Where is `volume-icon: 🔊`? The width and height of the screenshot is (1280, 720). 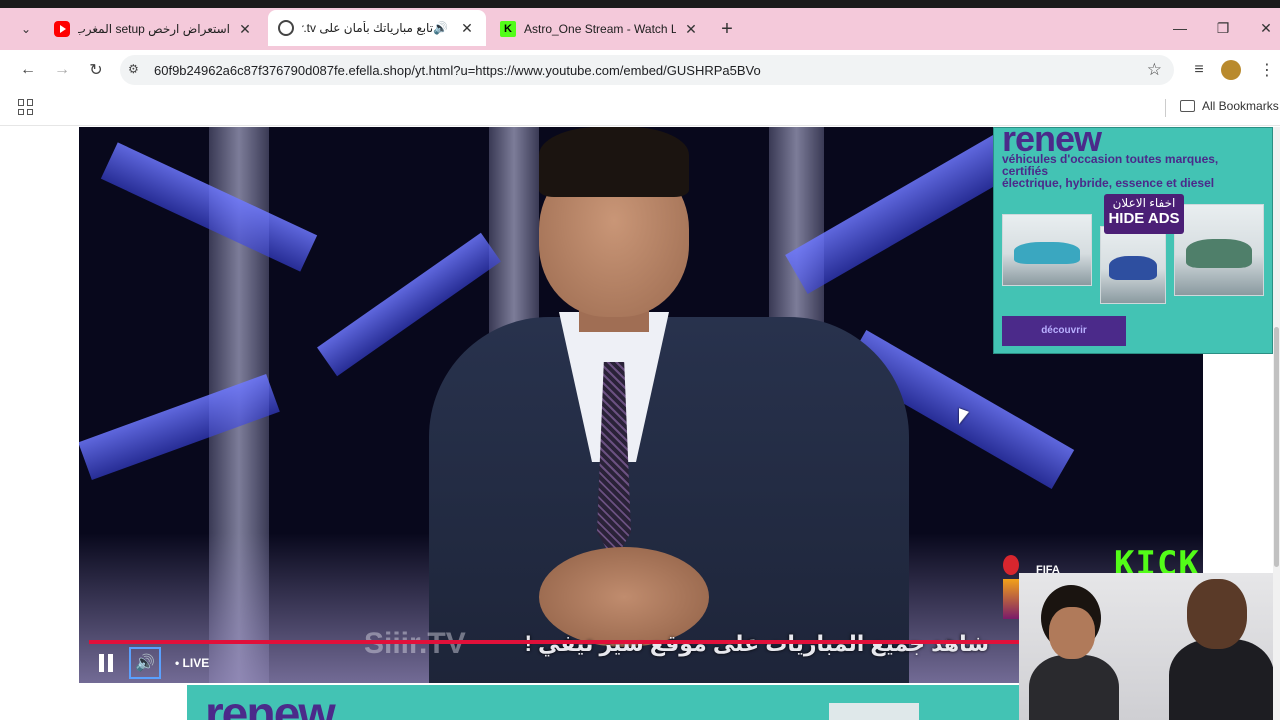 volume-icon: 🔊 is located at coordinates (145, 663).